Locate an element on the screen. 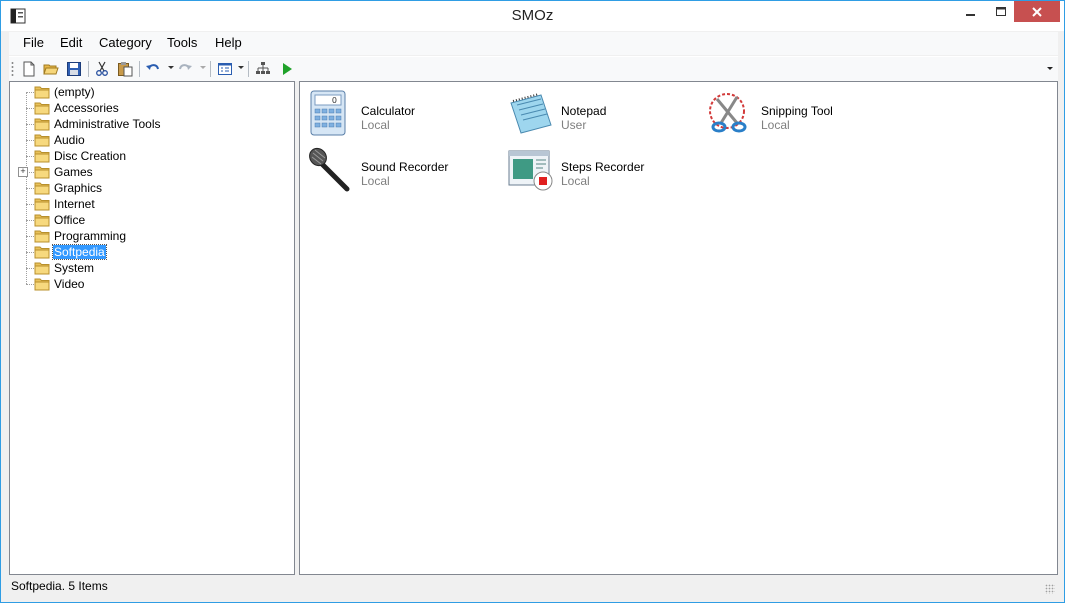 This screenshot has width=1065, height=603. window-title: SMOz is located at coordinates (532, 15).